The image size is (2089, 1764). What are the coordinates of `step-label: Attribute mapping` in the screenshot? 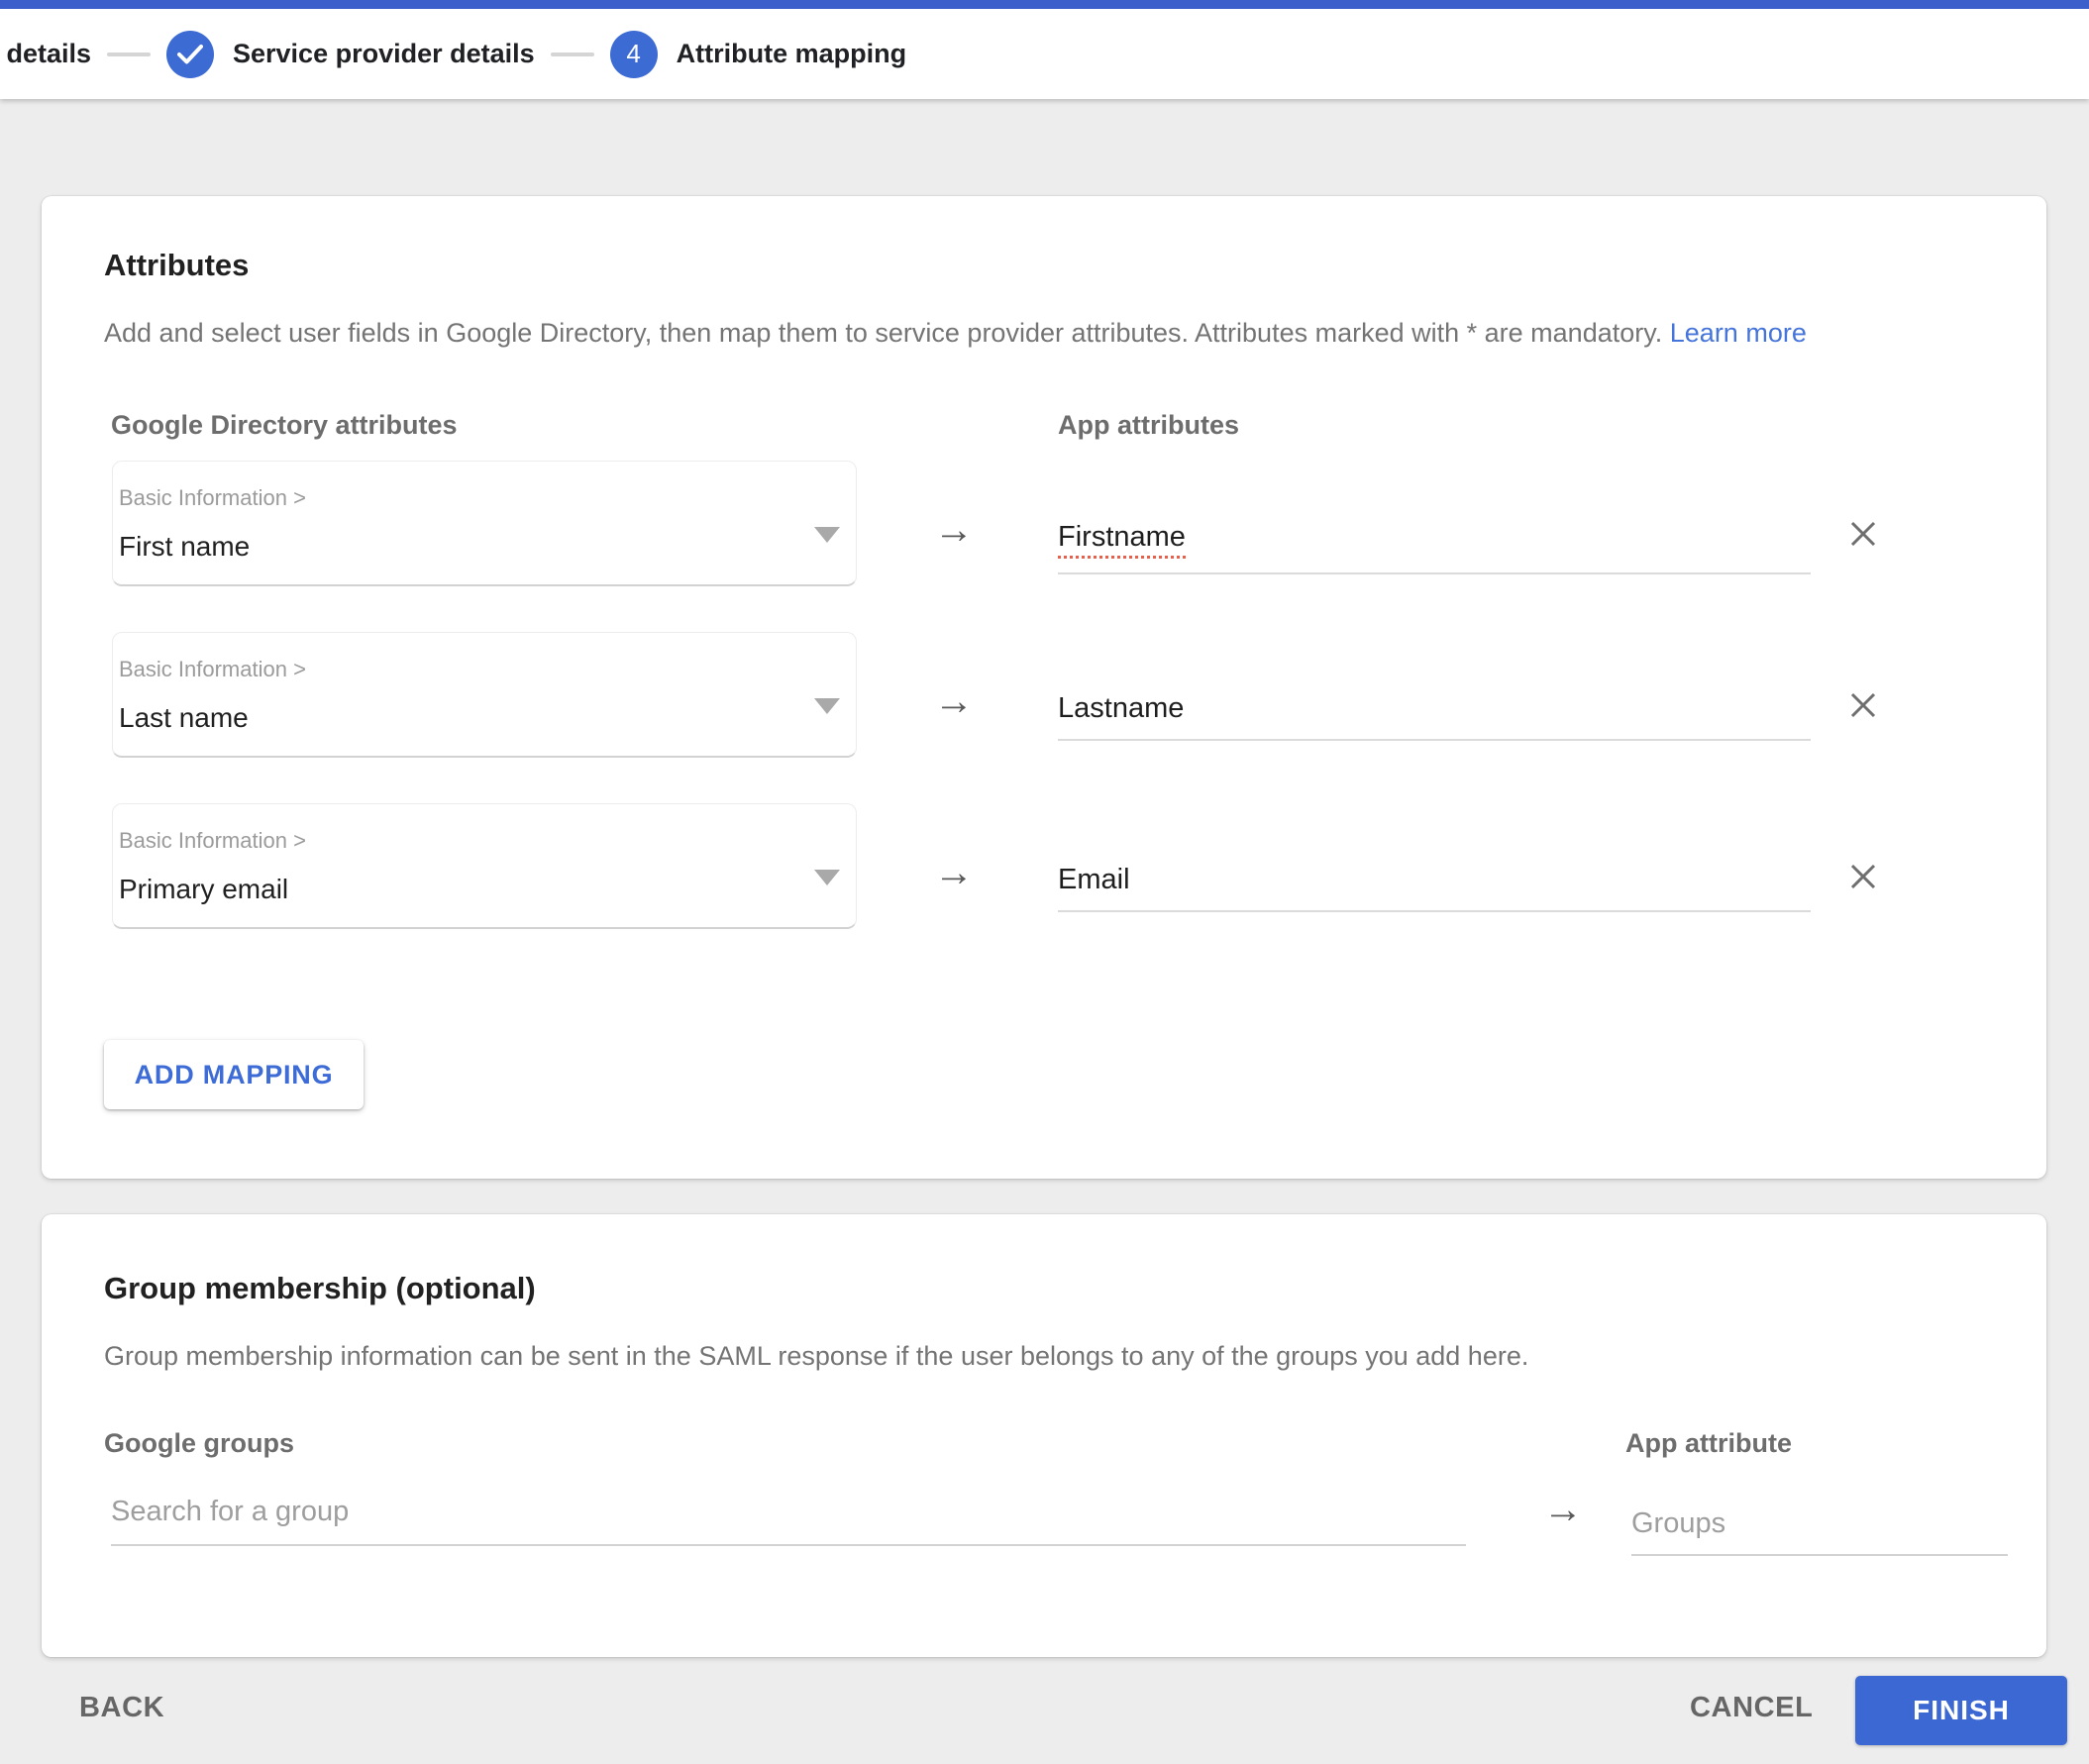 It's located at (791, 54).